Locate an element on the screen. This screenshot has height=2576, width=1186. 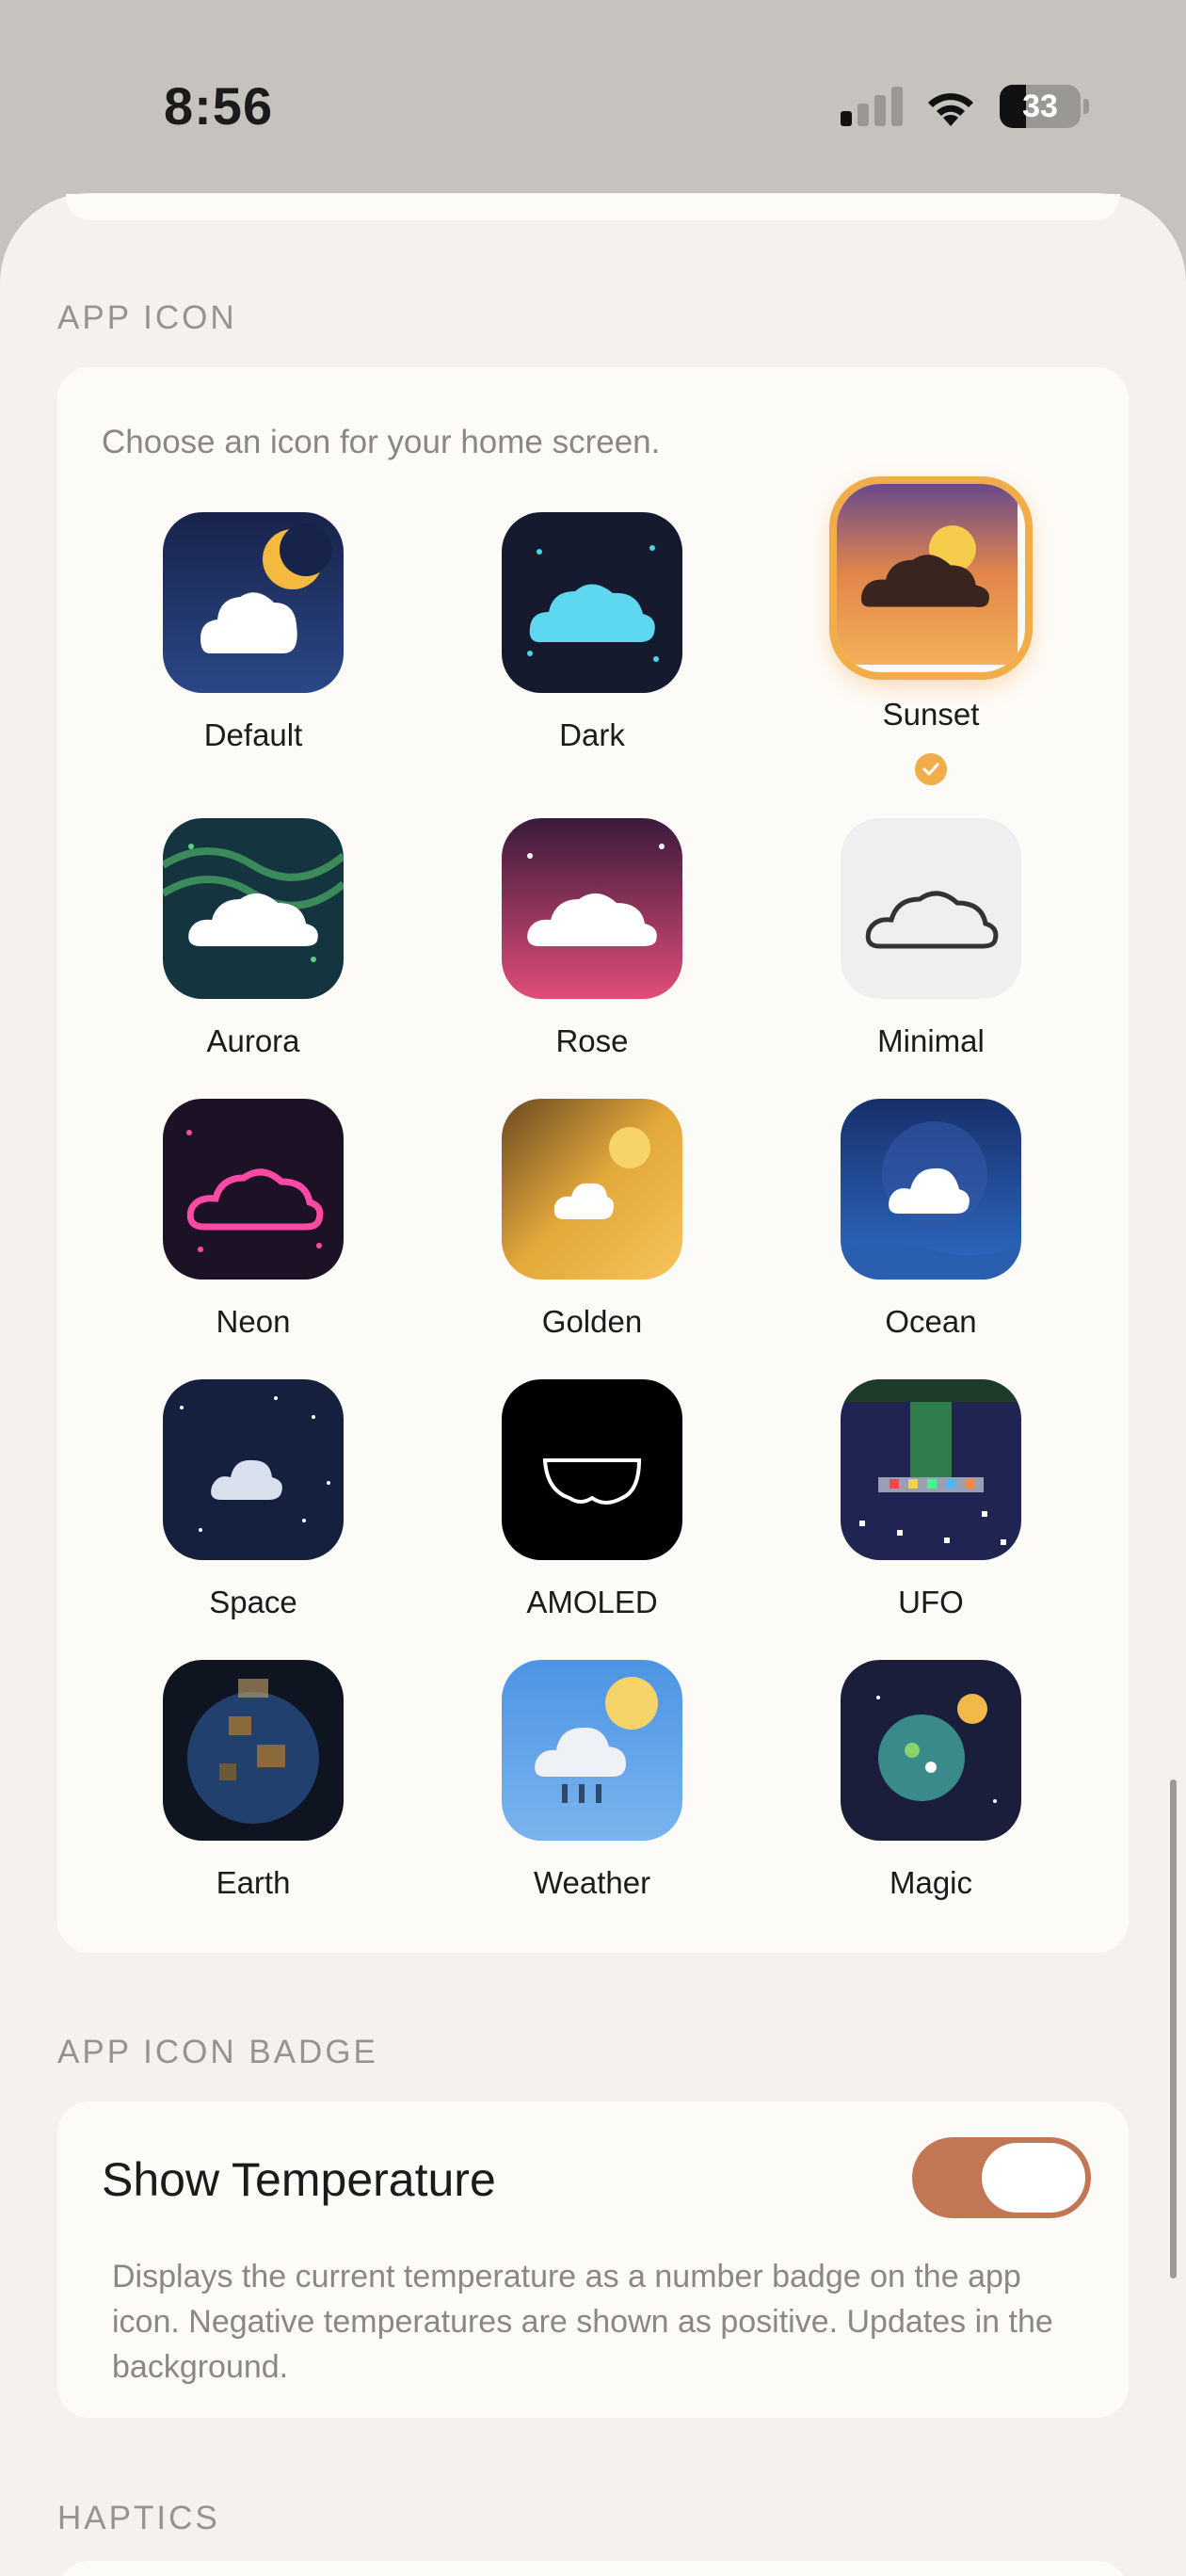
status-bar: 8:56 33 is located at coordinates (593, 94).